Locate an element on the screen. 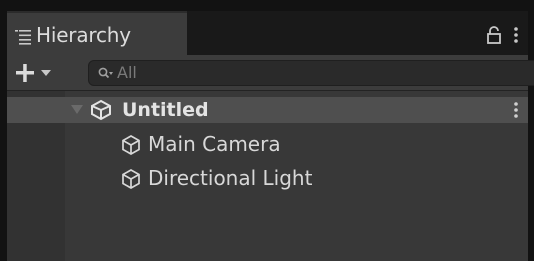 This screenshot has height=261, width=534. search-input: All is located at coordinates (311, 73).